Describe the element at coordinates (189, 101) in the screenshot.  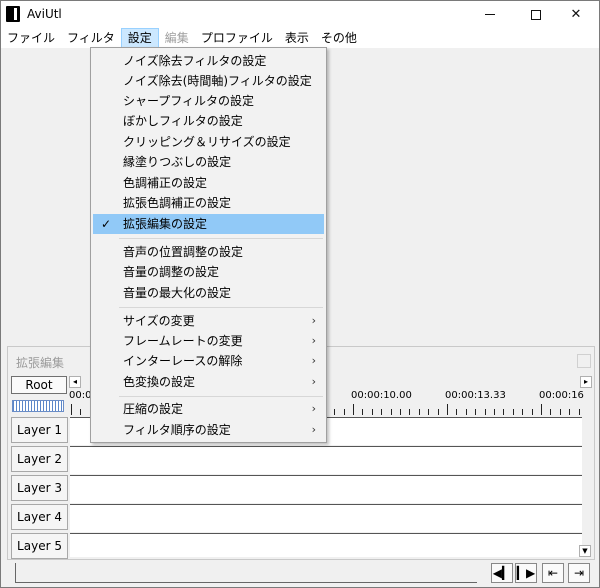
I see `menu-item-label: シャープフィルタの設定` at that location.